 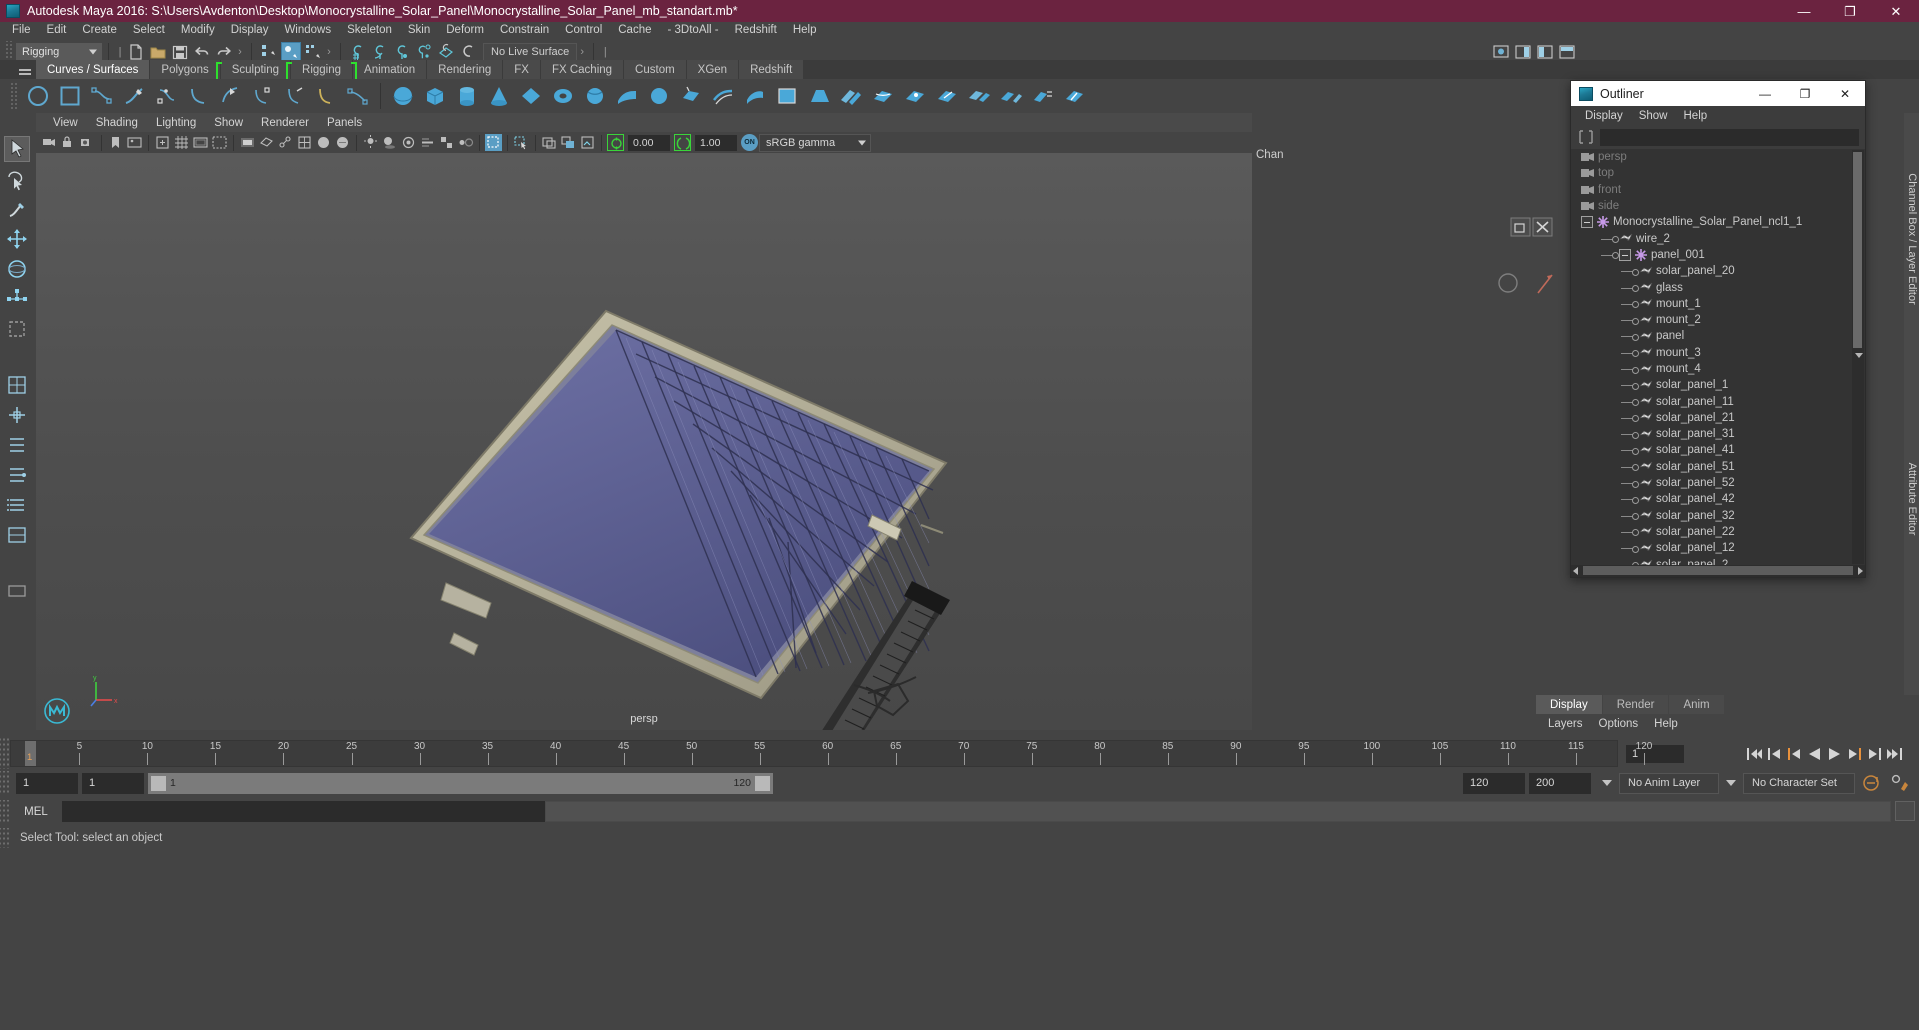 What do you see at coordinates (158, 52) in the screenshot?
I see `open-scene-icon` at bounding box center [158, 52].